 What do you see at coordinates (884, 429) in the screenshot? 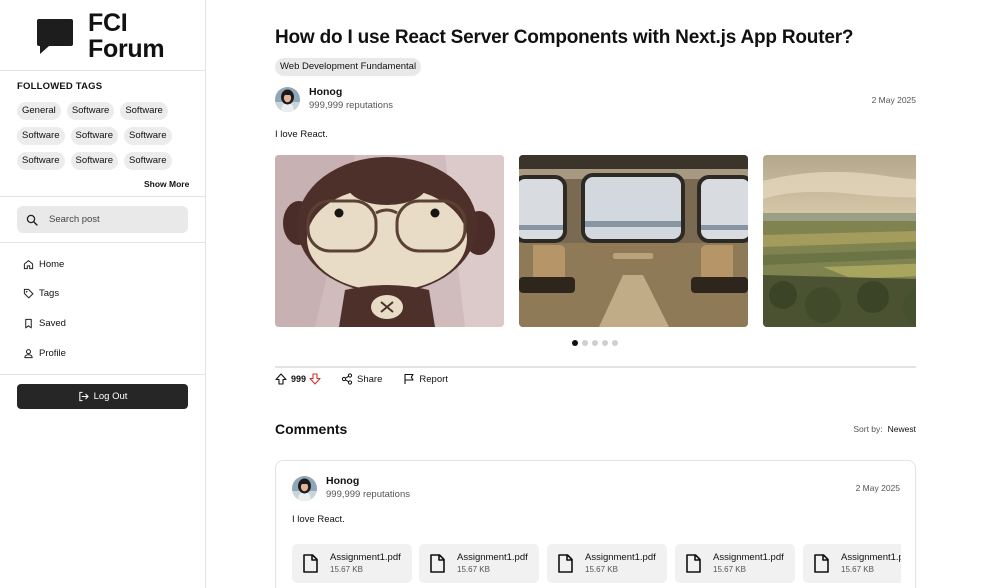
I see `sort-control: Sort by: Newest` at bounding box center [884, 429].